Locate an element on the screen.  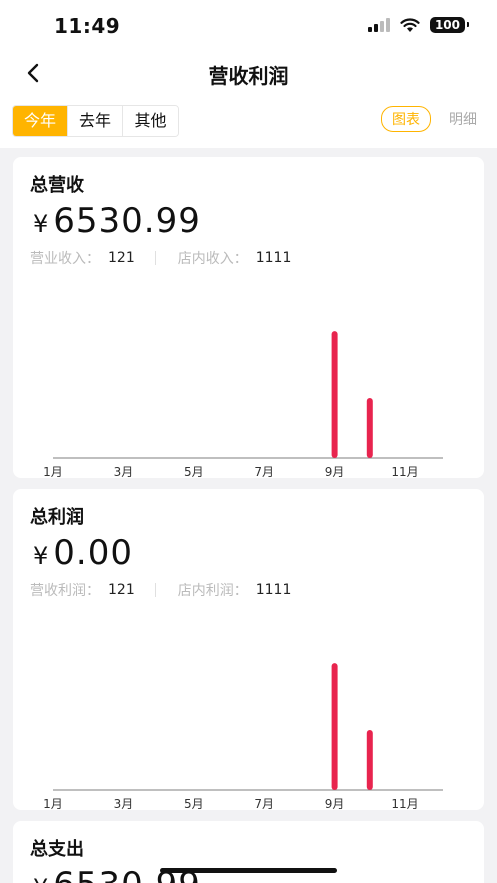
chart-view-button: 图表 is located at coordinates (406, 119).